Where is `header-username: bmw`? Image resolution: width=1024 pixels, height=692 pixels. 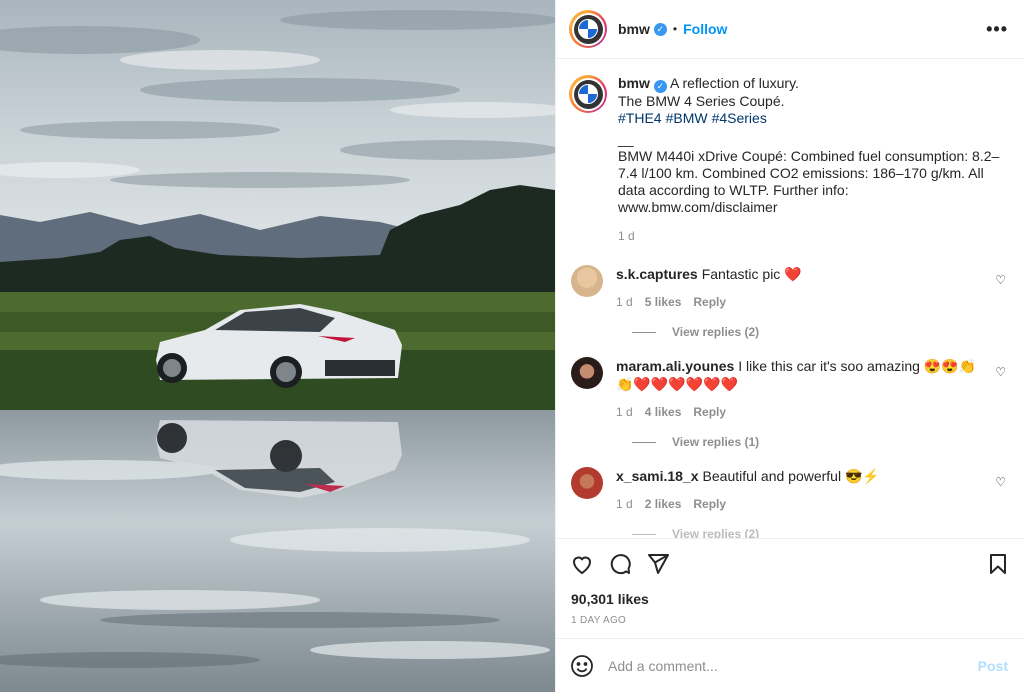
header-username: bmw is located at coordinates (634, 29).